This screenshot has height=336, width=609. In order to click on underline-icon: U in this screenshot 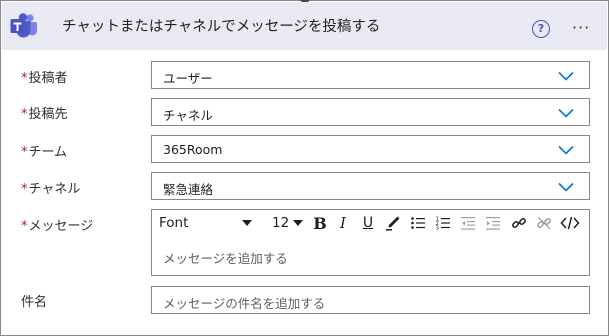, I will do `click(368, 223)`.